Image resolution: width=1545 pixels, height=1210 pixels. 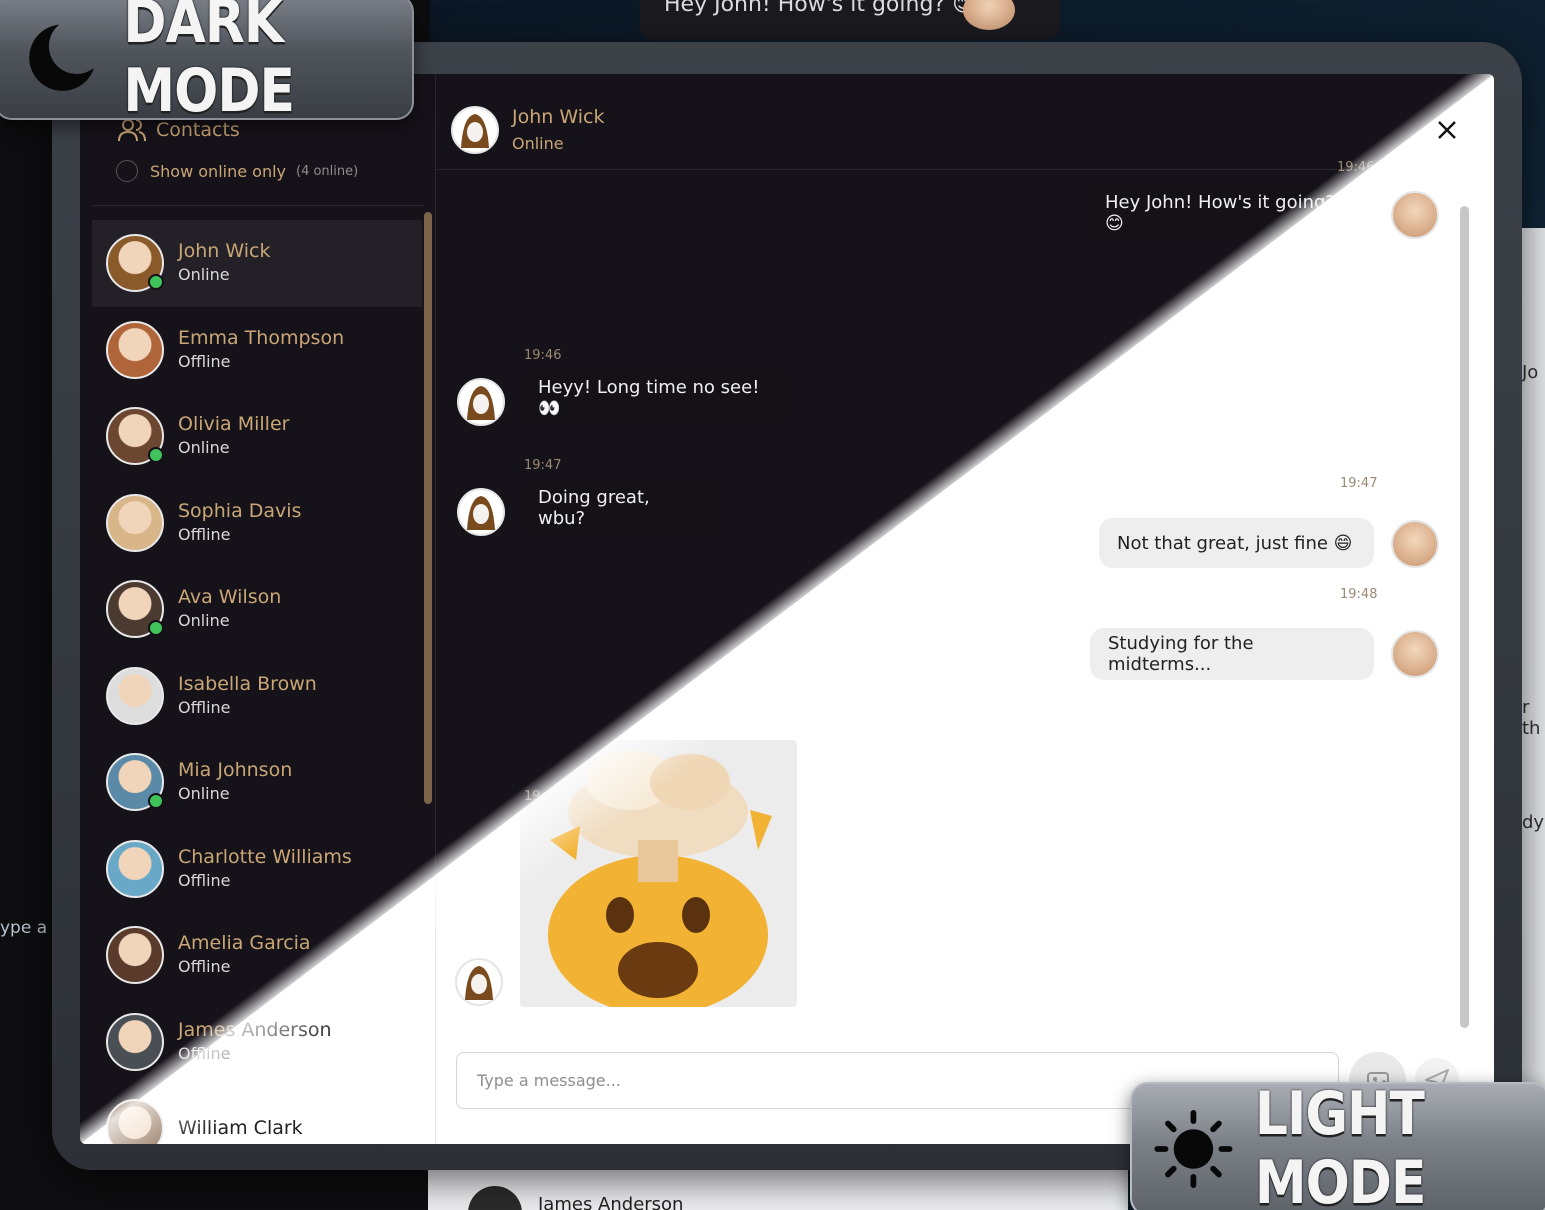 I want to click on contact-name: Sophia Davis, so click(x=240, y=510).